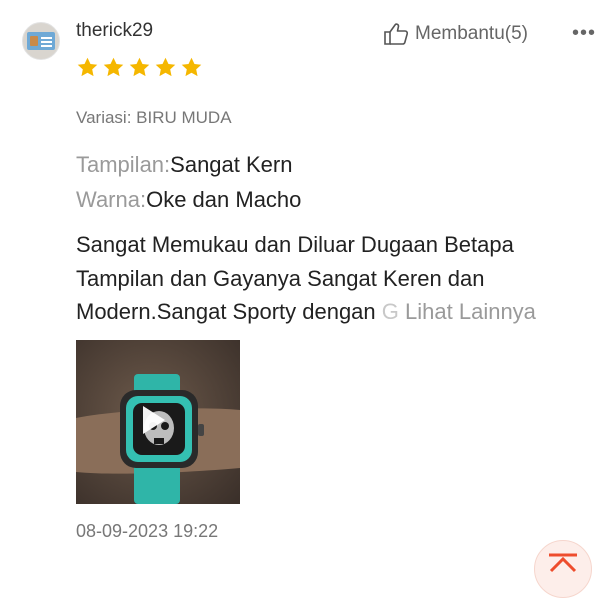  What do you see at coordinates (396, 34) in the screenshot?
I see `thumbs-up-icon` at bounding box center [396, 34].